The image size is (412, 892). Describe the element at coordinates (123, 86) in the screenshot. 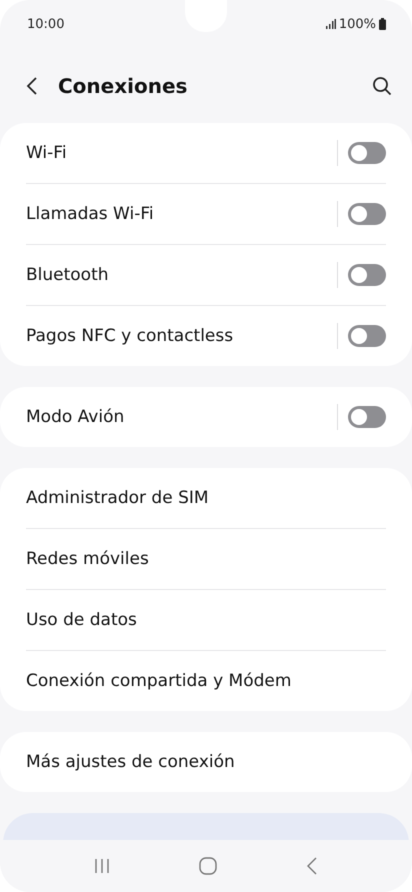

I see `page-title: Conexiones` at that location.